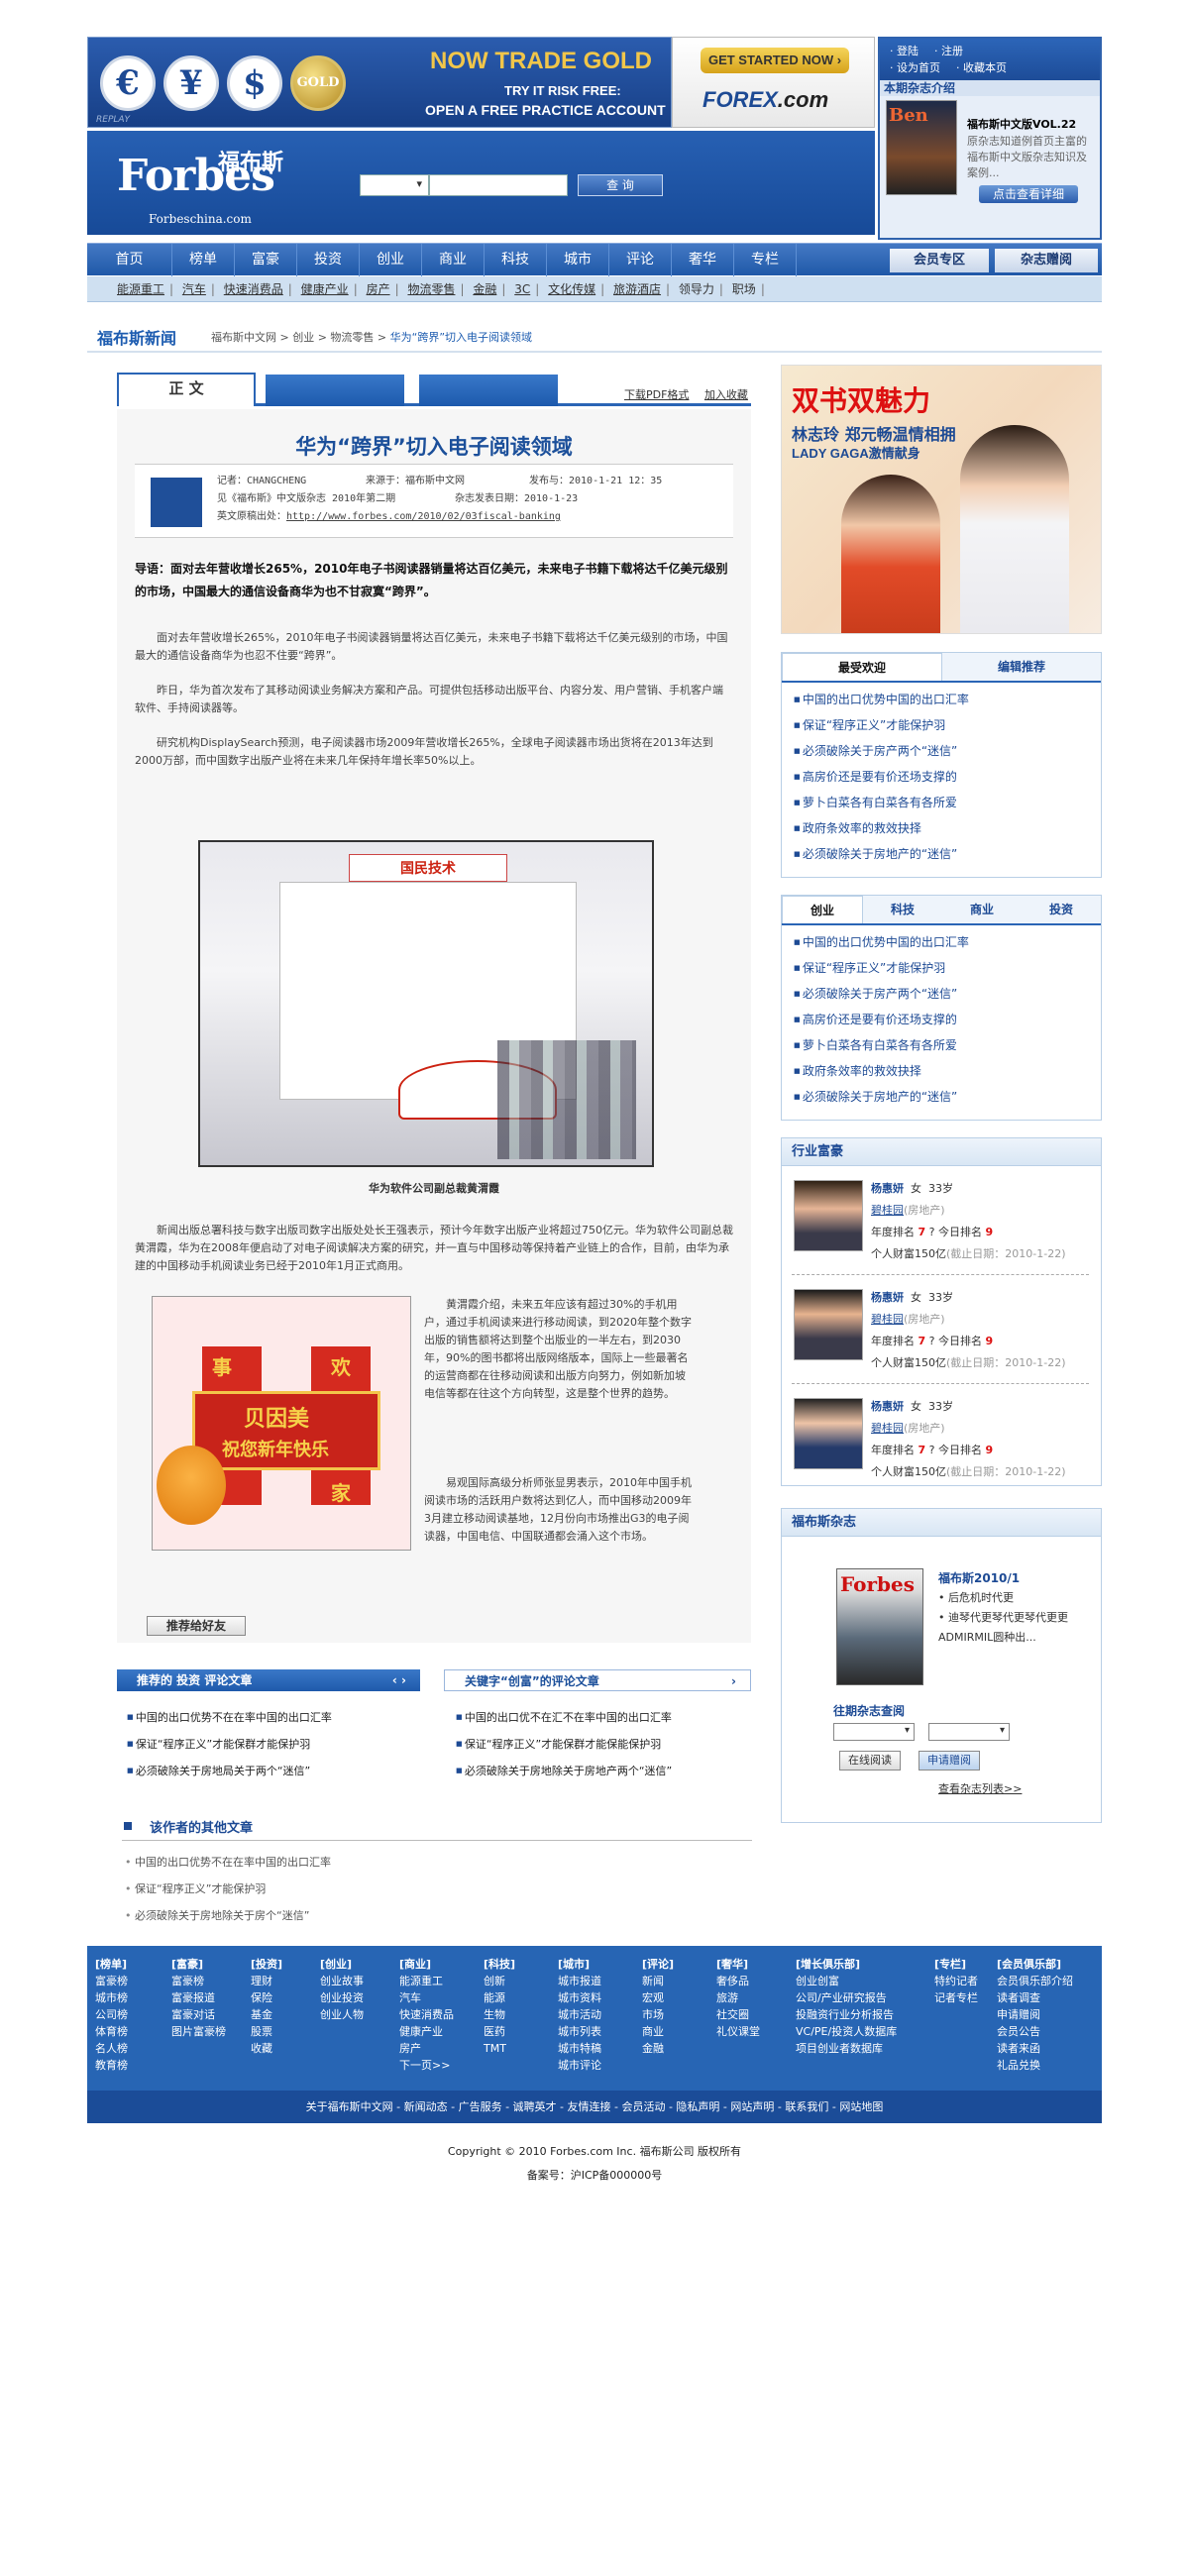 The image size is (1189, 2576). What do you see at coordinates (658, 2048) in the screenshot?
I see `footer-link: 金融` at bounding box center [658, 2048].